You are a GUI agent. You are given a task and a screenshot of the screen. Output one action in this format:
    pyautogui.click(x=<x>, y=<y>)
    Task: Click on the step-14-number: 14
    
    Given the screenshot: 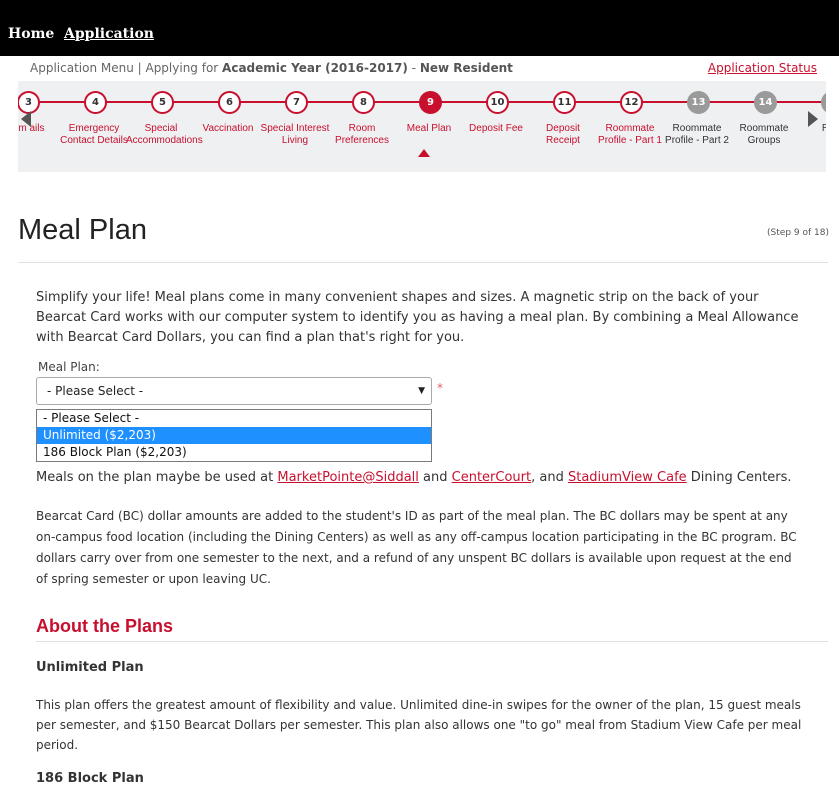 What is the action you would take?
    pyautogui.click(x=765, y=102)
    